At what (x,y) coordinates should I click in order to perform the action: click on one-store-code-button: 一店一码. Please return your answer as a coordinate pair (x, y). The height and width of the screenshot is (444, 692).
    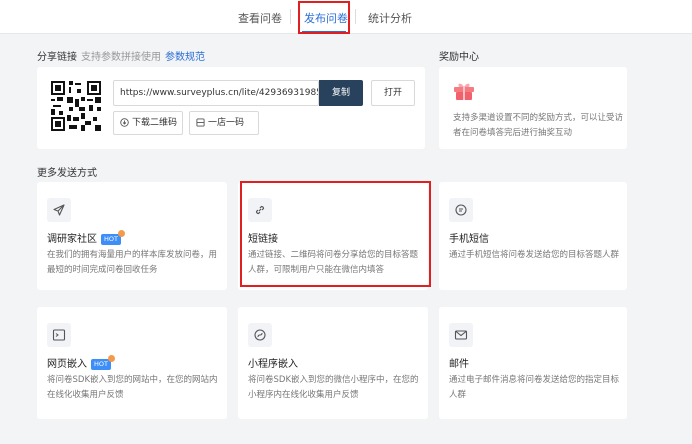
    Looking at the image, I should click on (224, 123).